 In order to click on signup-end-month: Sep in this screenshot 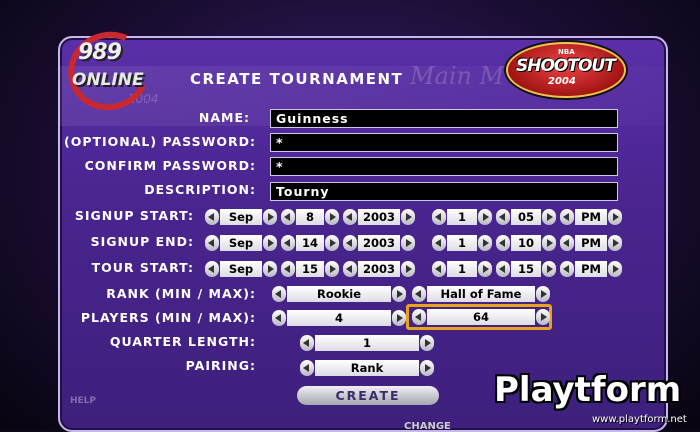, I will do `click(241, 243)`.